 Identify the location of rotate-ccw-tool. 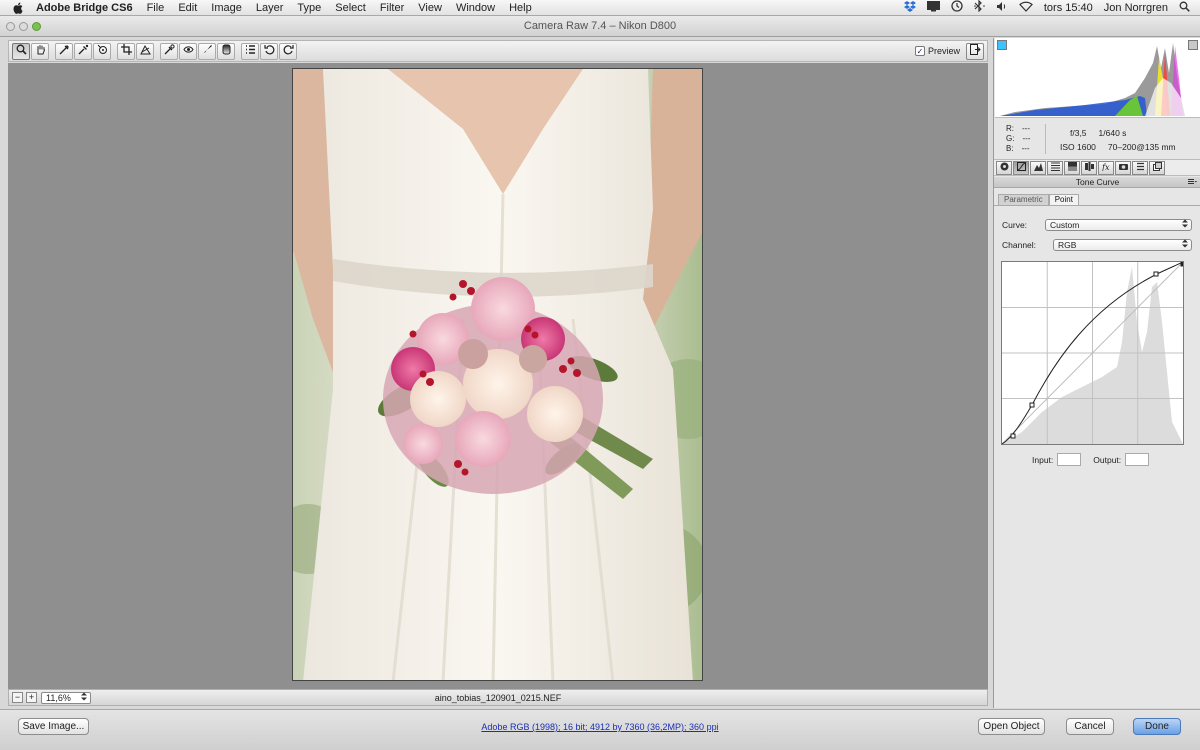
(269, 51).